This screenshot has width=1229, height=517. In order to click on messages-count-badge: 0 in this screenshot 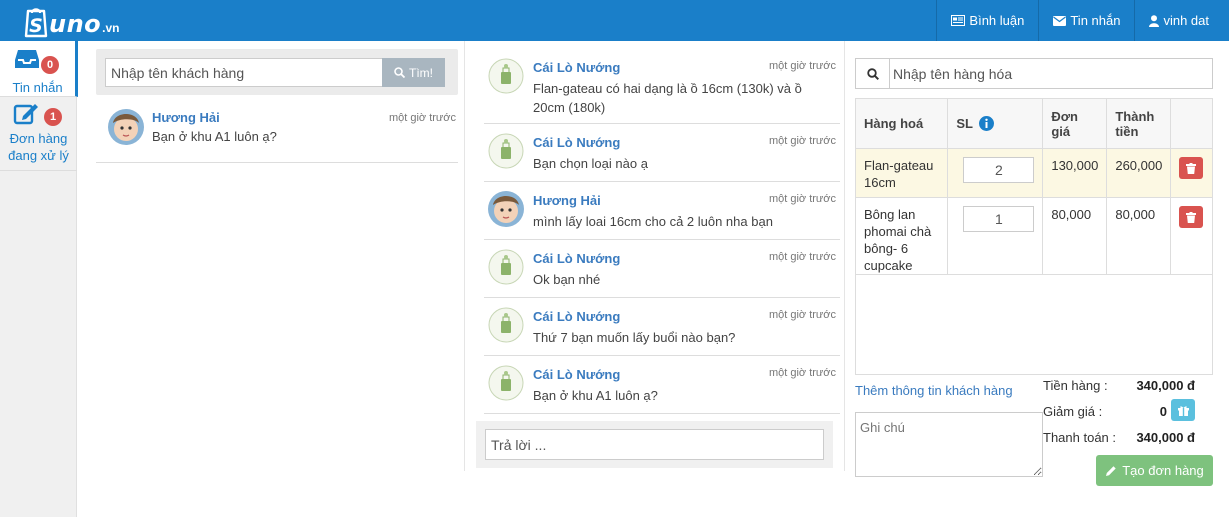, I will do `click(50, 65)`.